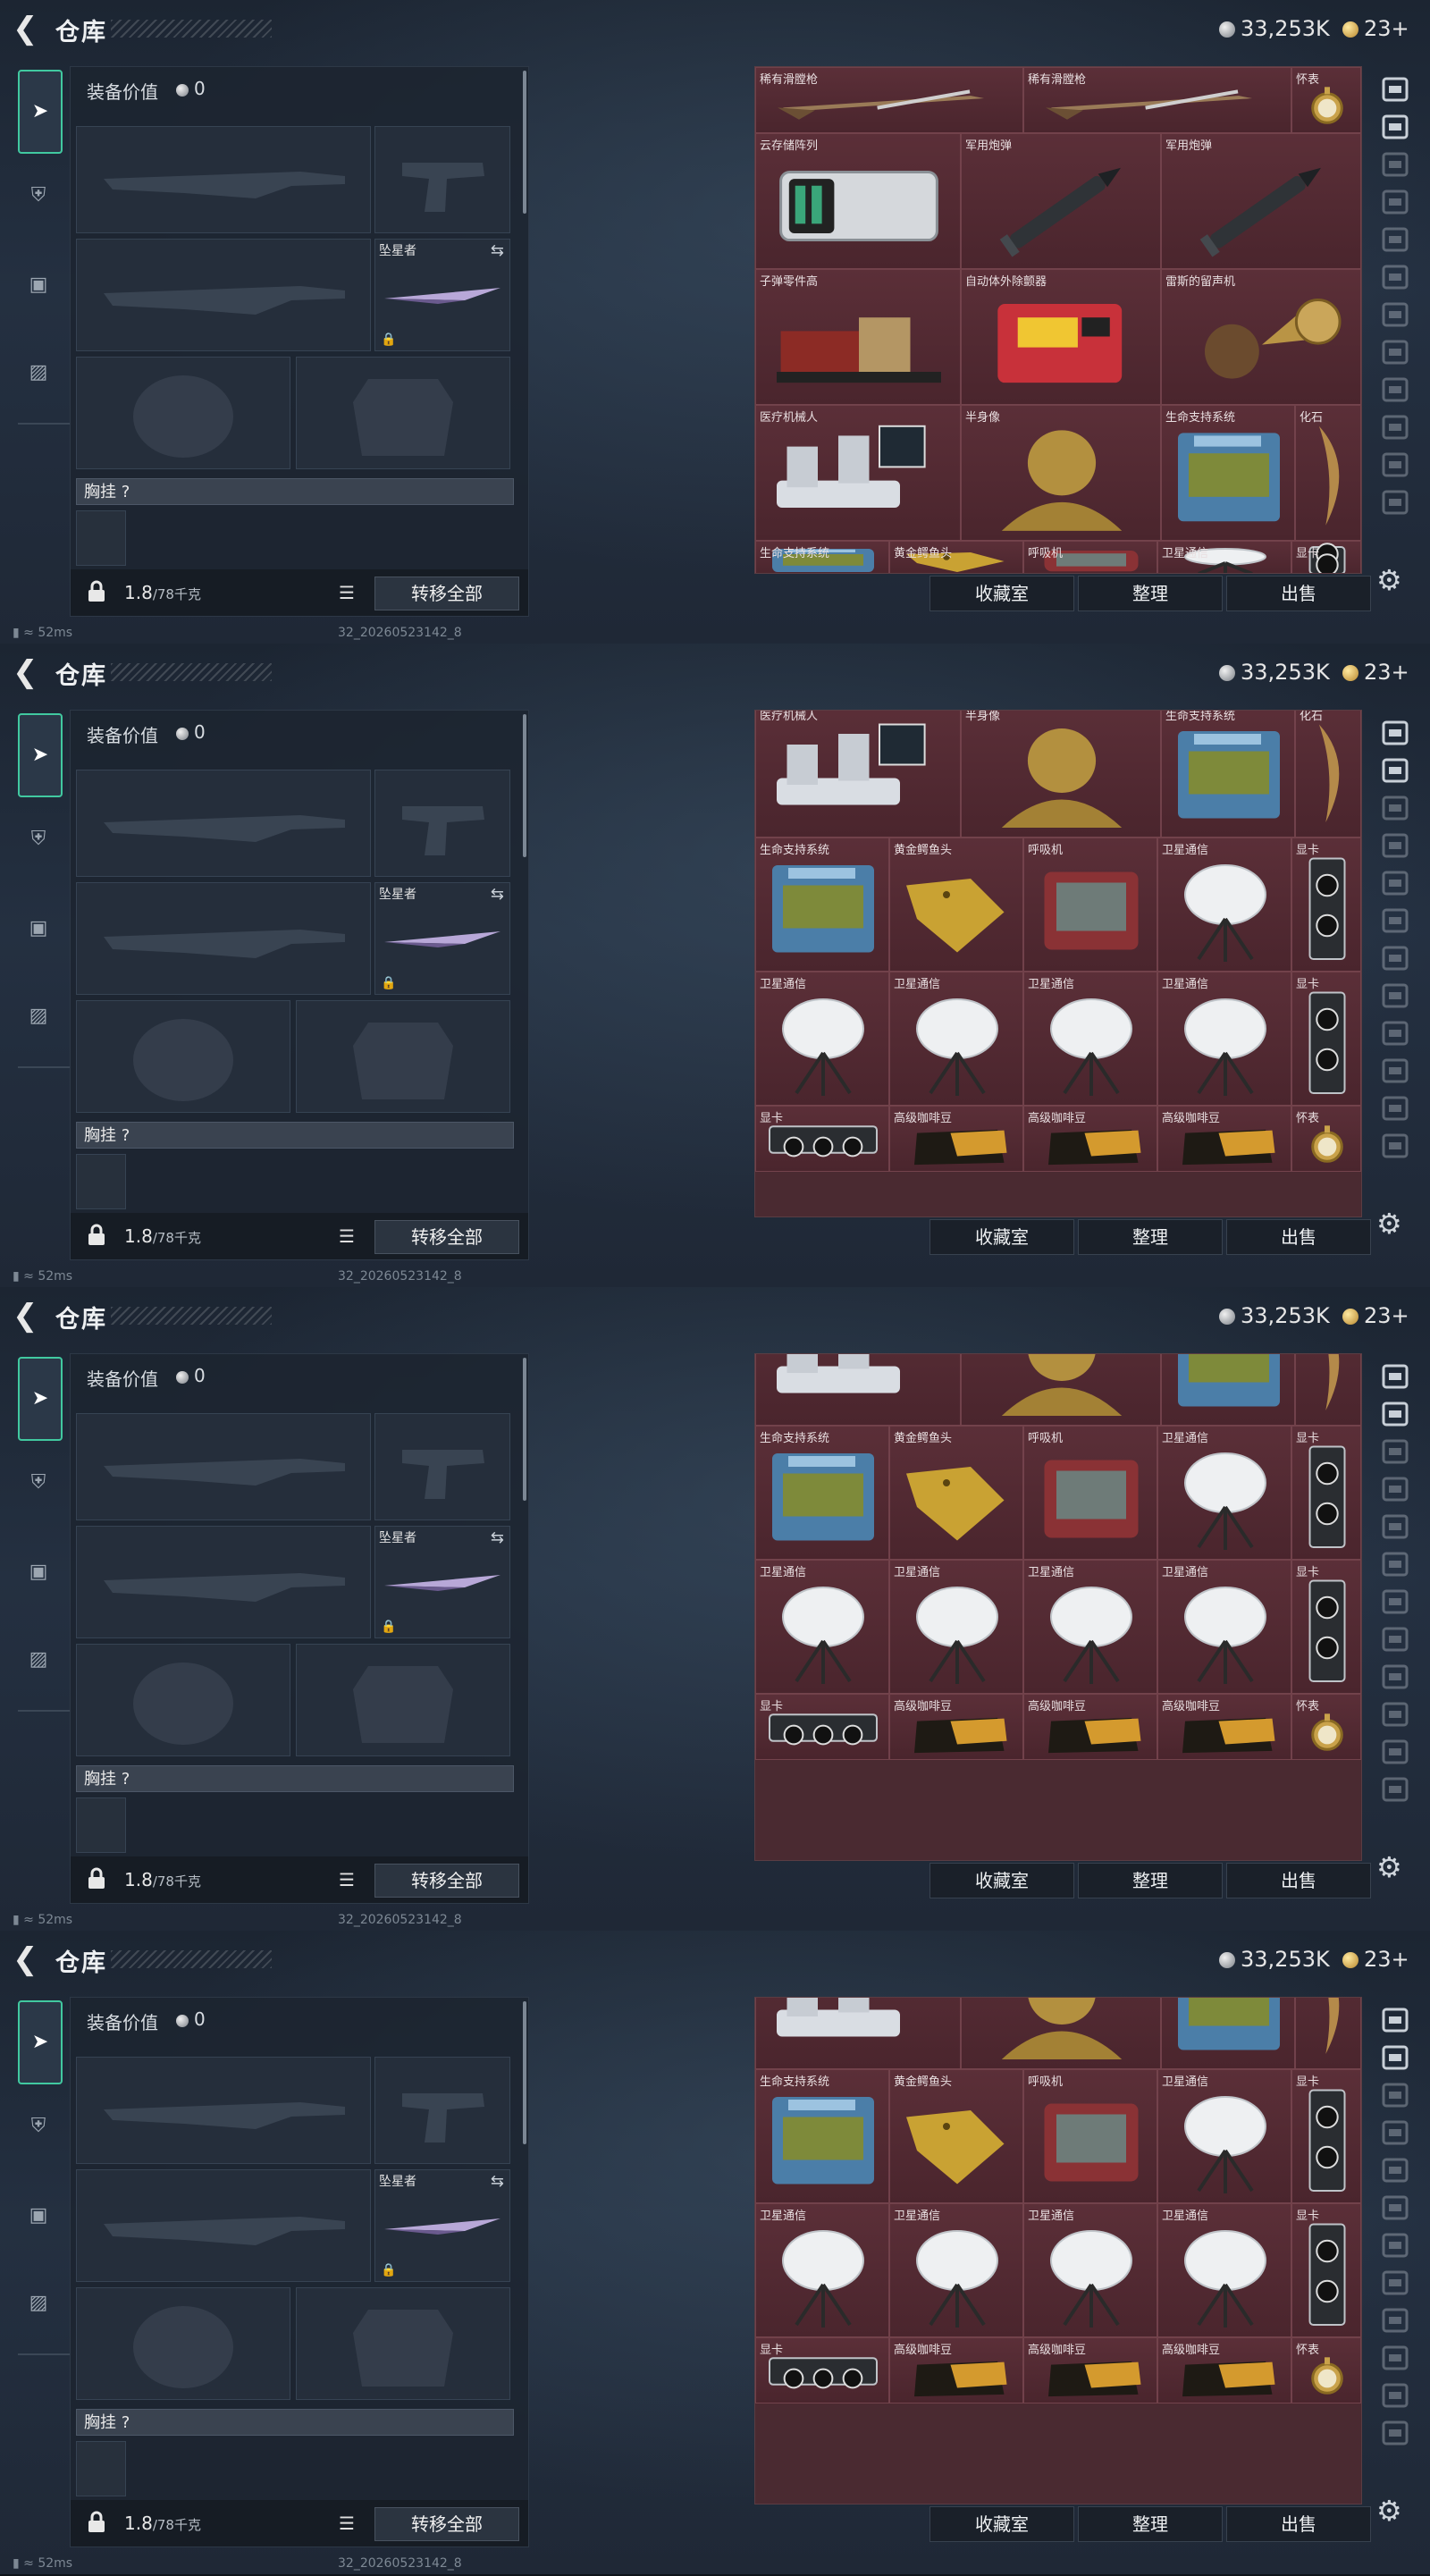 The width and height of the screenshot is (1430, 2576). What do you see at coordinates (39, 929) in the screenshot?
I see `backpack-tab-icon: ▣` at bounding box center [39, 929].